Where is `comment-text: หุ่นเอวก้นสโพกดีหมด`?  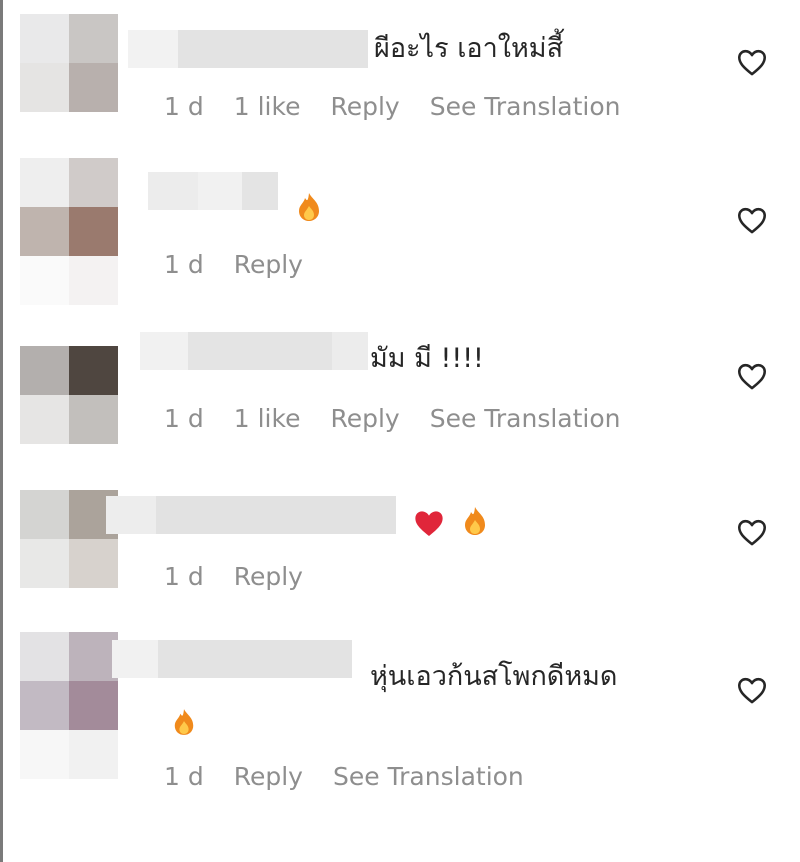
comment-text: หุ่นเอวก้นสโพกดีหมด is located at coordinates (494, 676).